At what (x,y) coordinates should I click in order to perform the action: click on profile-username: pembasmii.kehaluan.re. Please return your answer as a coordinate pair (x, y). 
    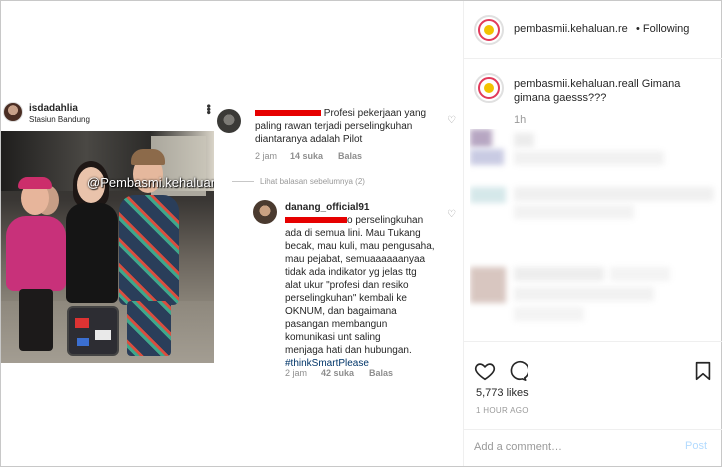
    Looking at the image, I should click on (571, 29).